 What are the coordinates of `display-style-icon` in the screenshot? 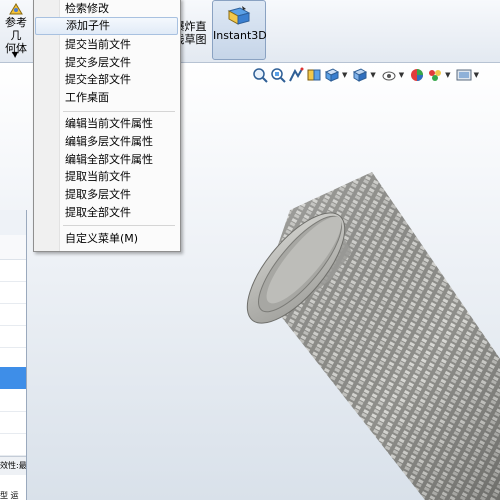 It's located at (360, 75).